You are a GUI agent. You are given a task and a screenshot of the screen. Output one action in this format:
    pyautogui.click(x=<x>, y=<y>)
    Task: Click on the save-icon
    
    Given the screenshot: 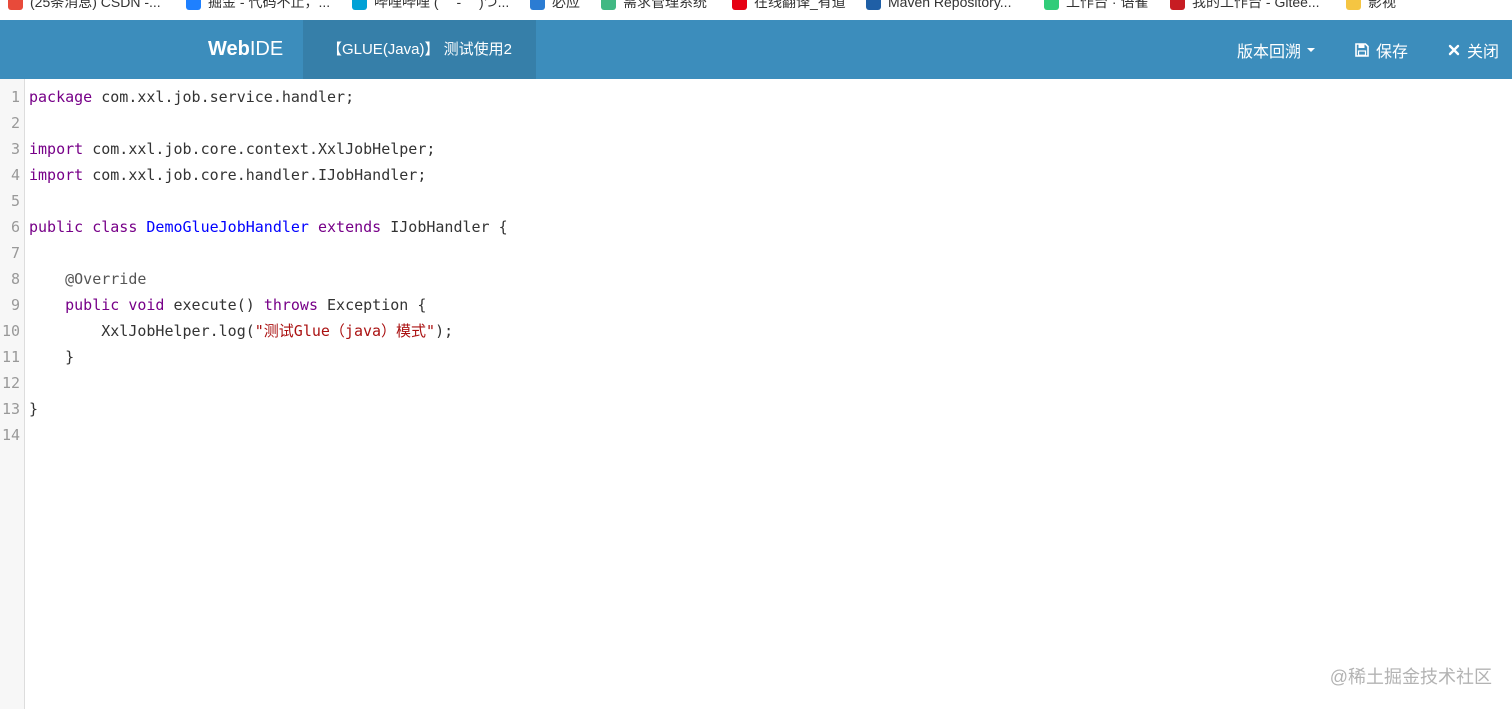 What is the action you would take?
    pyautogui.click(x=1362, y=49)
    